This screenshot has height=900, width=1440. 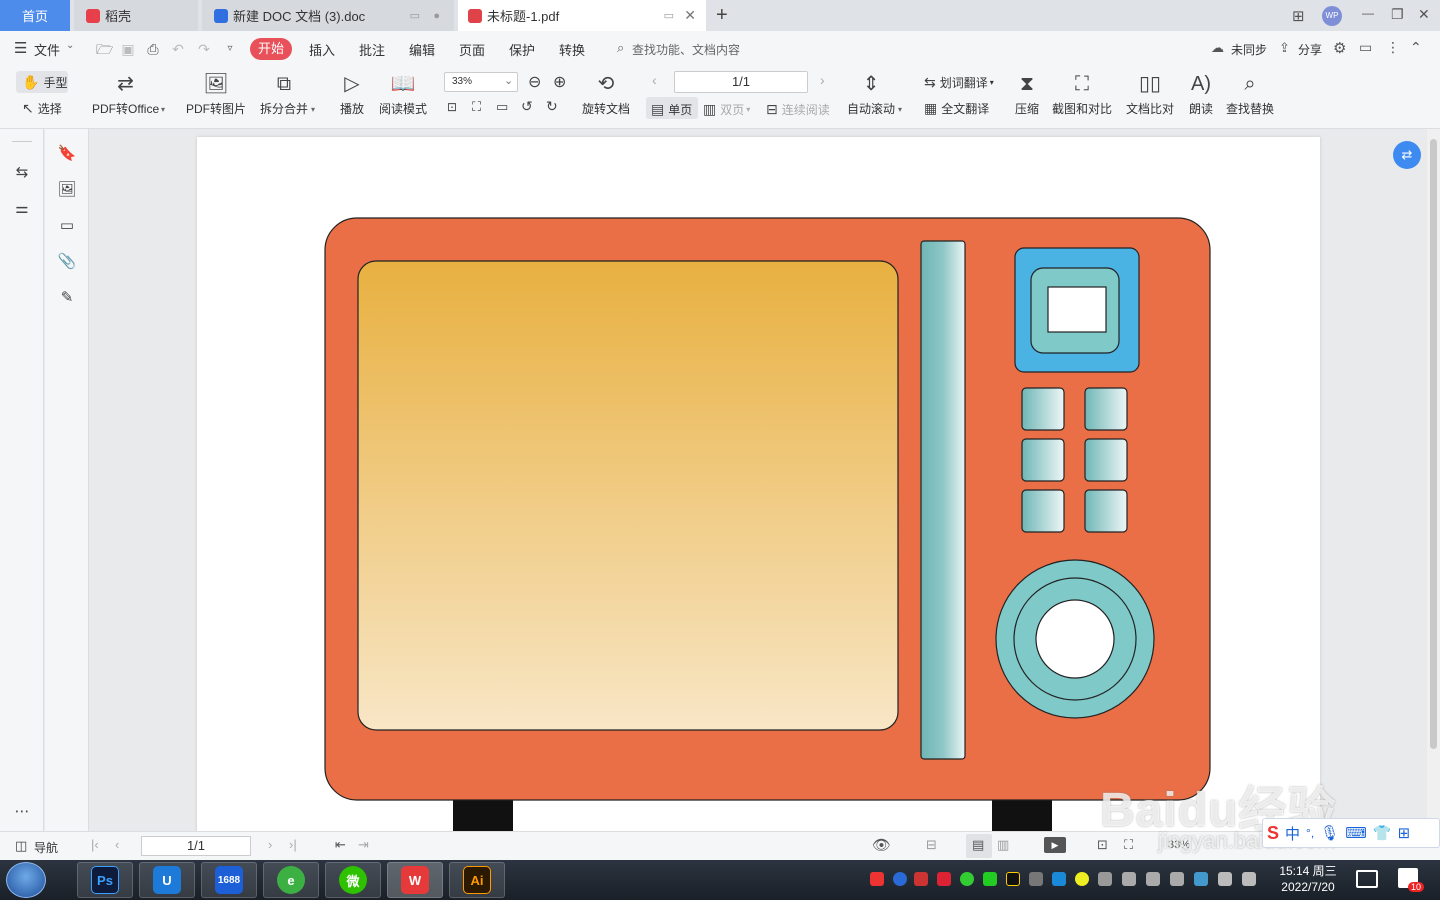 What do you see at coordinates (472, 49) in the screenshot?
I see `menu-page: 页面` at bounding box center [472, 49].